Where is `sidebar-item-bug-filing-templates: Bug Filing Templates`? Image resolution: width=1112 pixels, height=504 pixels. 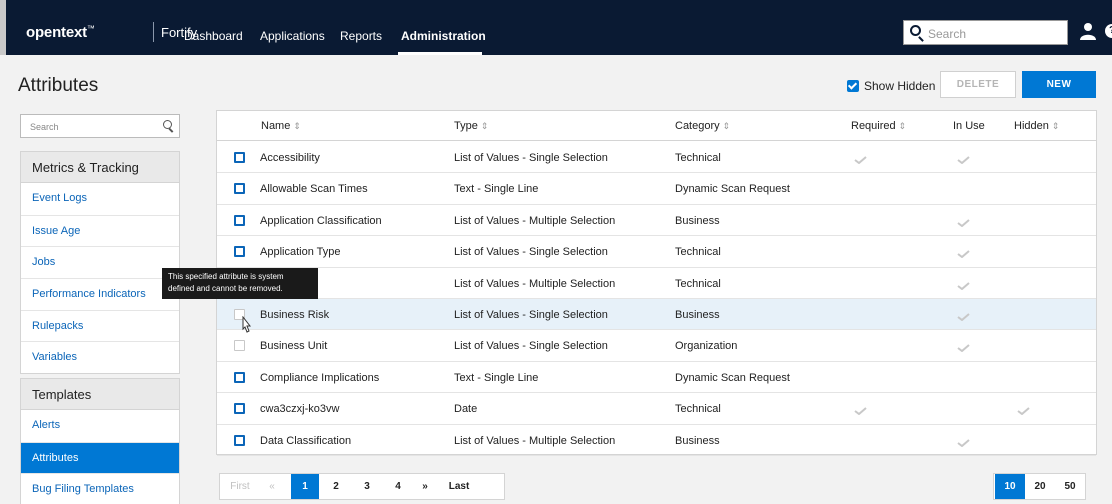
sidebar-item-bug-filing-templates: Bug Filing Templates is located at coordinates (100, 488).